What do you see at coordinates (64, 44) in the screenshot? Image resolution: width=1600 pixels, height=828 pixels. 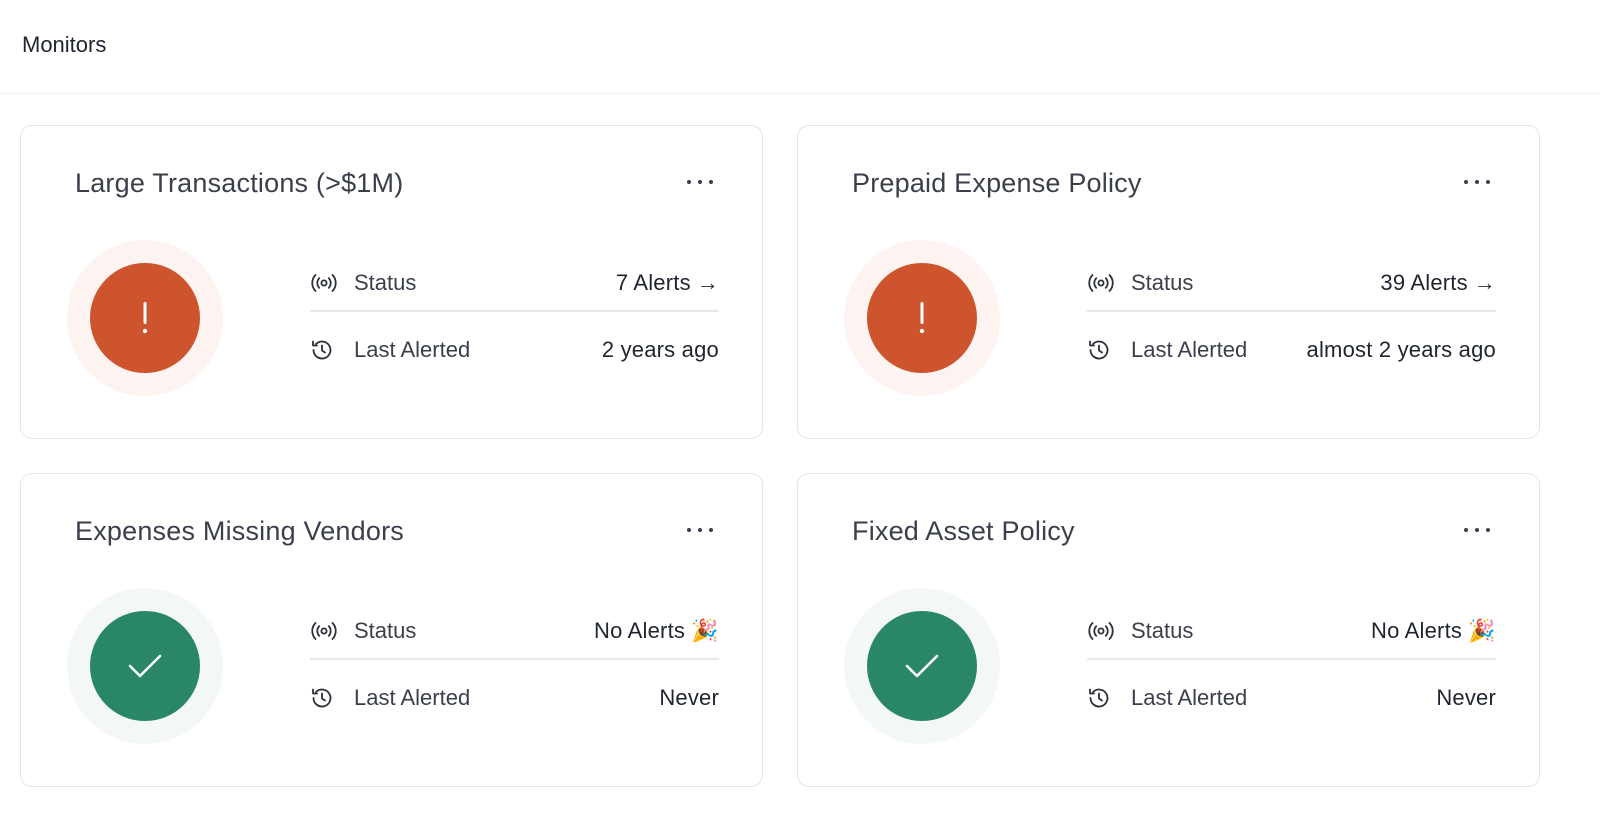 I see `page-title: Monitors` at bounding box center [64, 44].